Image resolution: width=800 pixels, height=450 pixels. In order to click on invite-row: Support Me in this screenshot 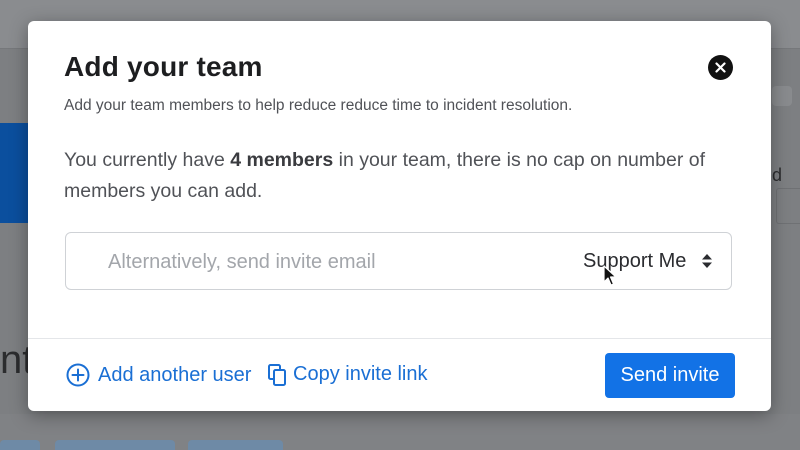, I will do `click(399, 261)`.